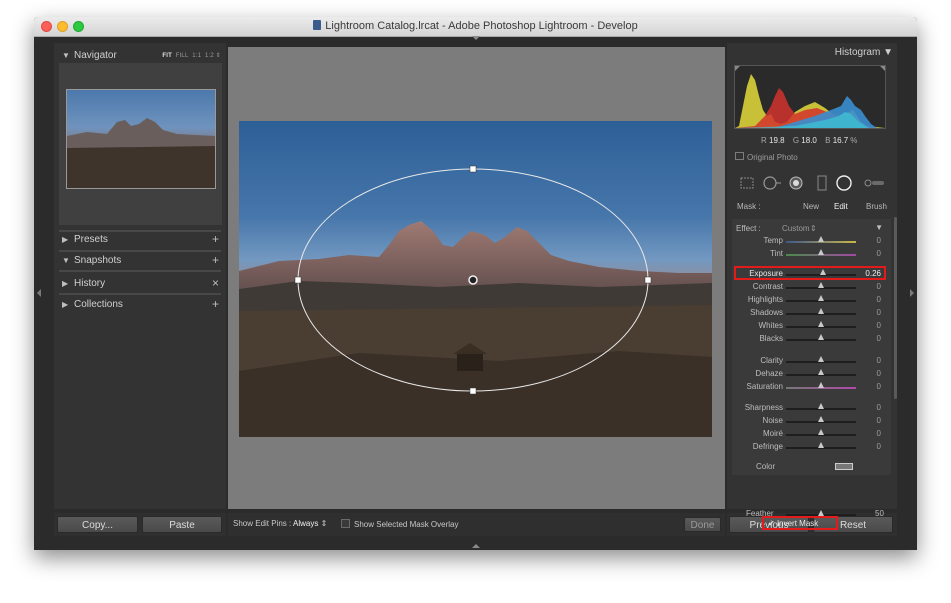 The width and height of the screenshot is (951, 603). I want to click on effect-dropdown-icon: ⇕, so click(813, 228).